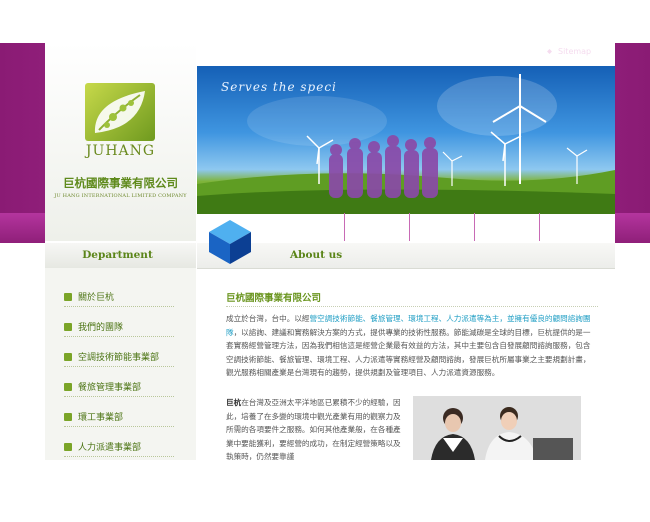 This screenshot has height=522, width=650. What do you see at coordinates (120, 183) in the screenshot?
I see `company-name-cn: 巨杭國際事業有限公司` at bounding box center [120, 183].